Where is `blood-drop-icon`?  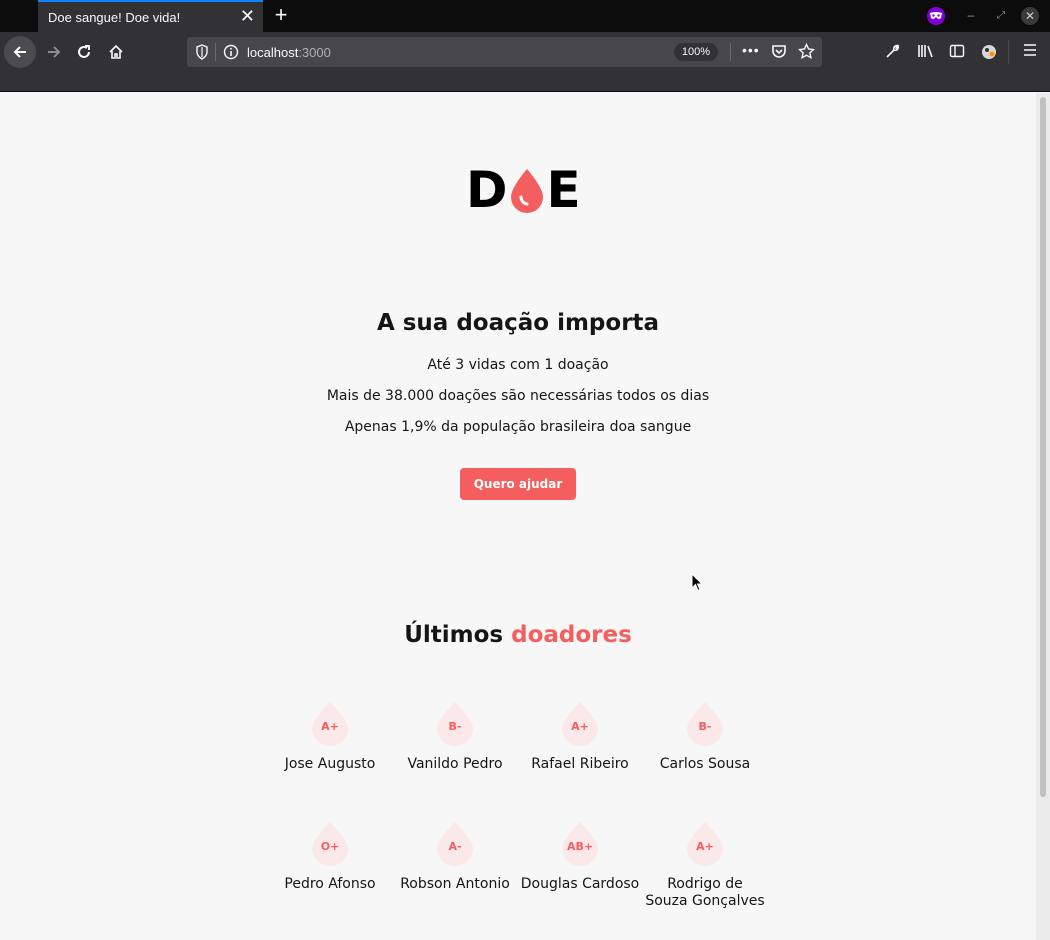 blood-drop-icon is located at coordinates (527, 190).